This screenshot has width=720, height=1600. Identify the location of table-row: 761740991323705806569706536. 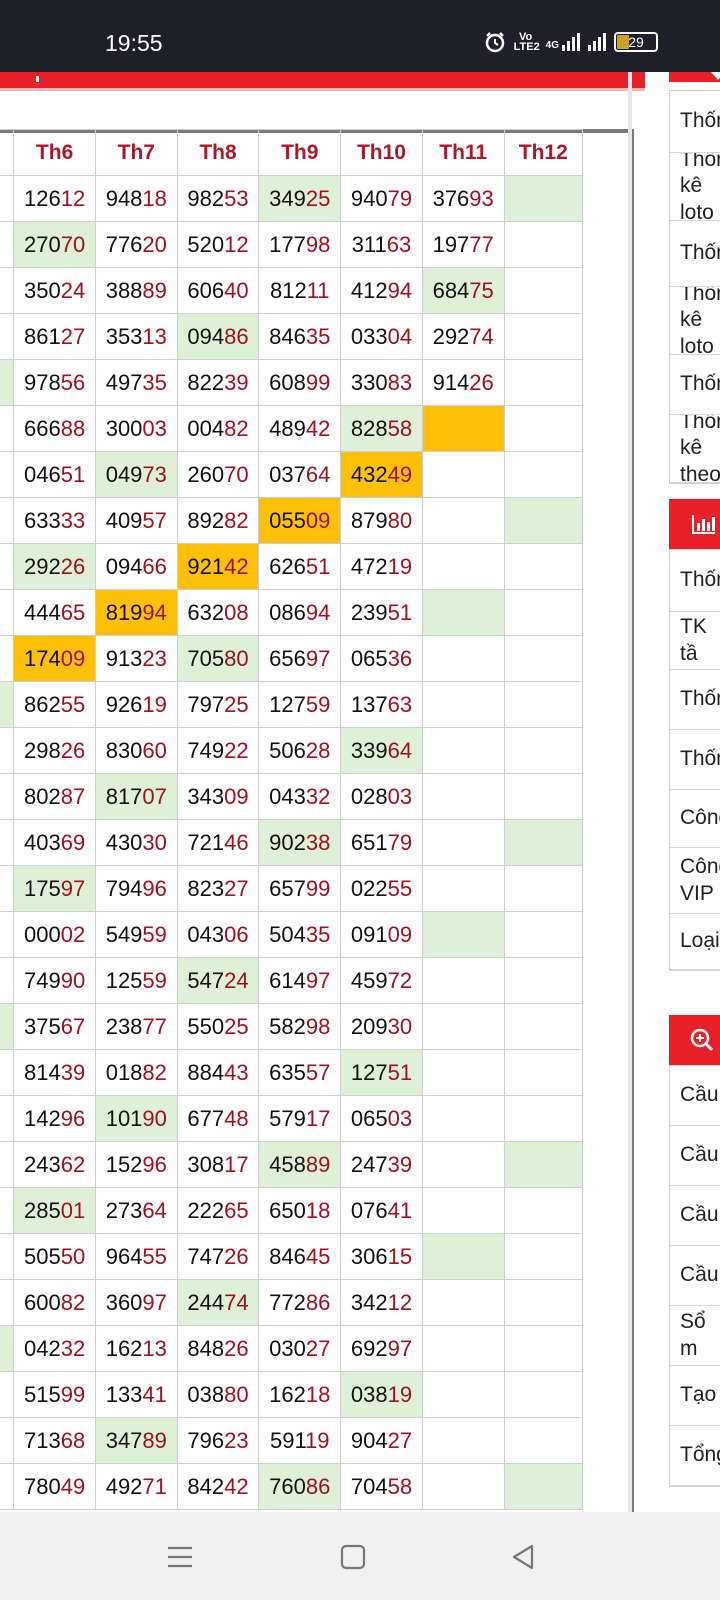
(292, 658).